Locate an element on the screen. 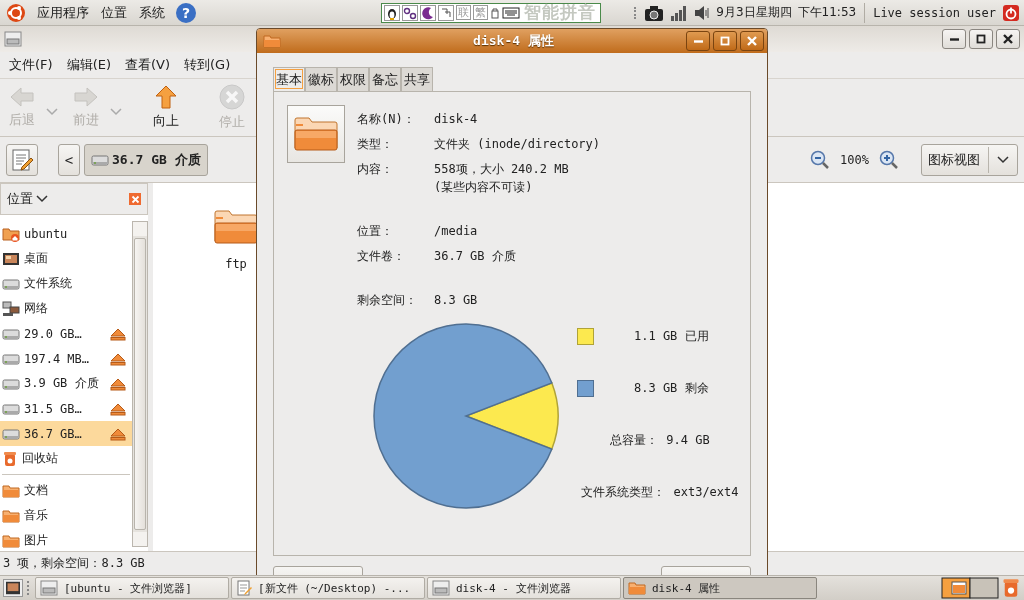 Image resolution: width=1024 pixels, height=600 pixels. sidebar-item: 文档 is located at coordinates (66, 490).